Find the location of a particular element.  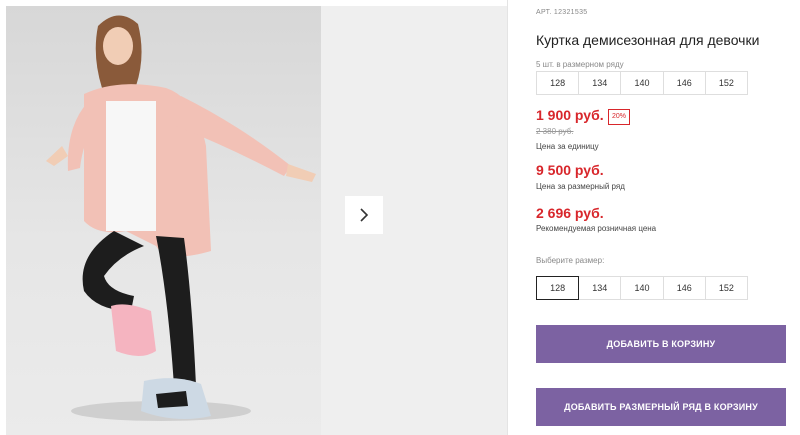

size-range-item: 152 is located at coordinates (726, 83).